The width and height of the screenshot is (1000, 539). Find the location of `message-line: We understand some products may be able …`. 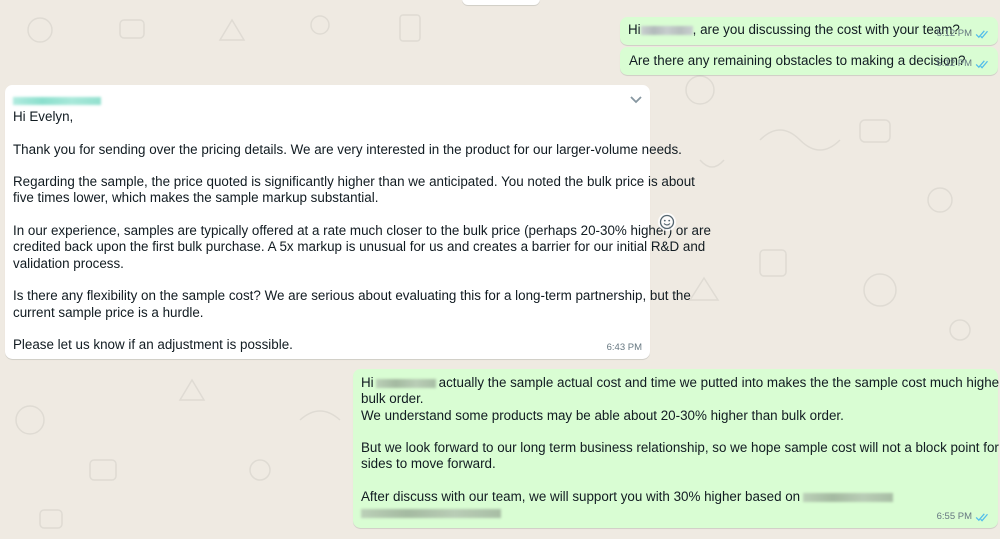

message-line: We understand some products may be able … is located at coordinates (602, 415).